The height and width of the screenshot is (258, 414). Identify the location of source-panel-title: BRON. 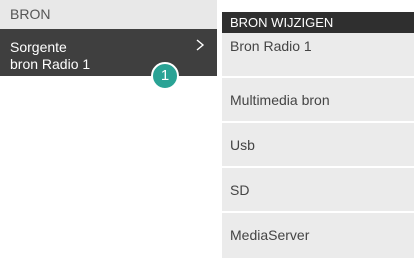
(108, 14).